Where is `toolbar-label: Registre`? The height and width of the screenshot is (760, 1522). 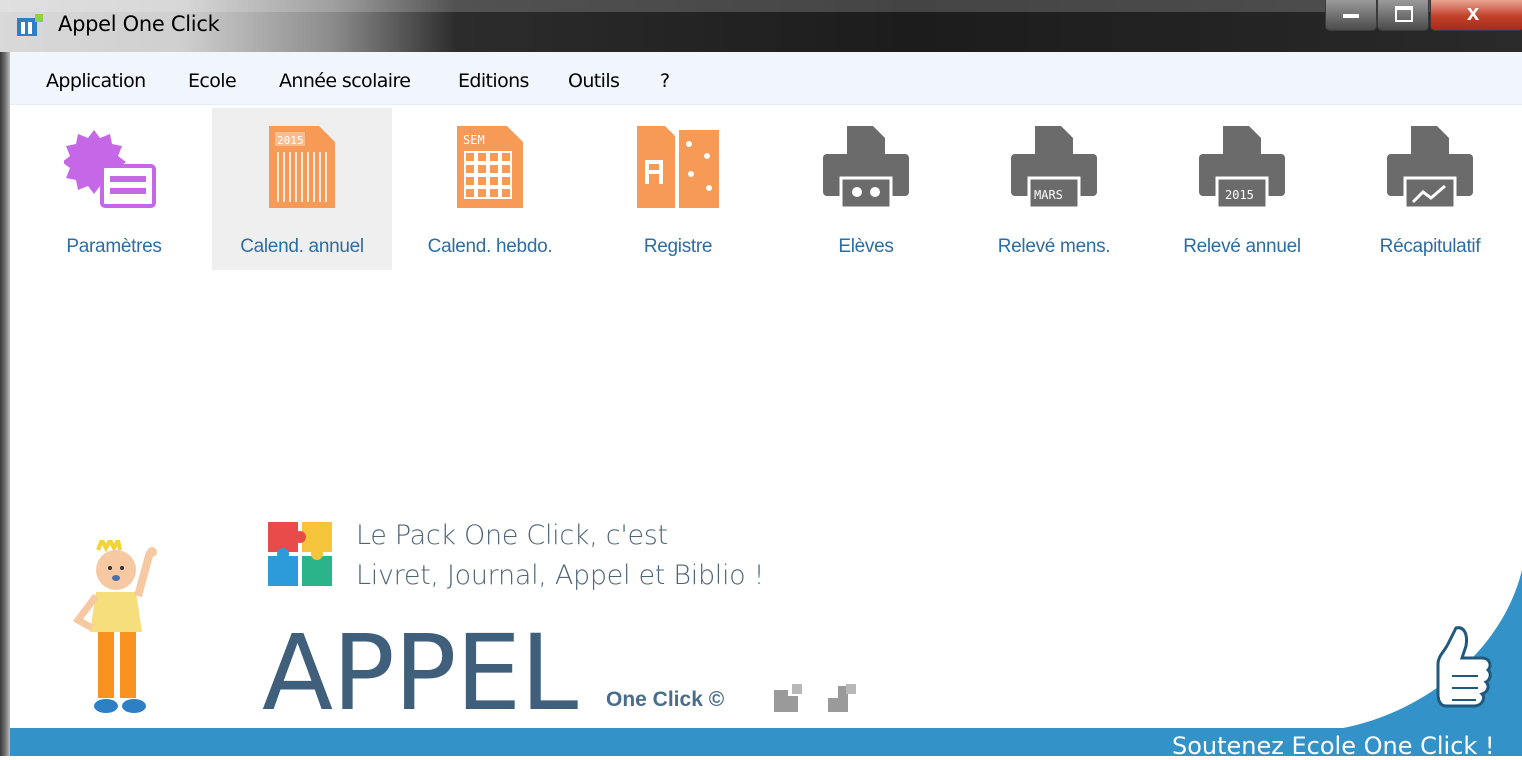 toolbar-label: Registre is located at coordinates (678, 246).